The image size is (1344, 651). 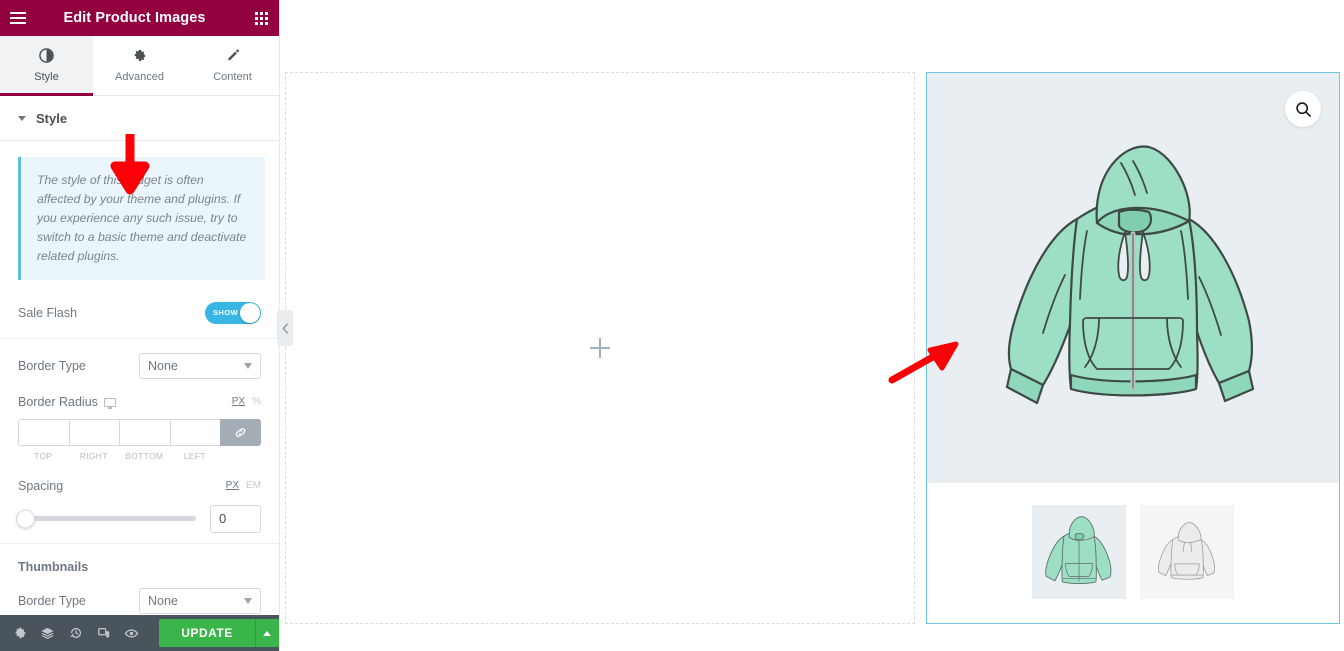 I want to click on control-thumbnails-border-type: Border Type None, so click(x=139, y=598).